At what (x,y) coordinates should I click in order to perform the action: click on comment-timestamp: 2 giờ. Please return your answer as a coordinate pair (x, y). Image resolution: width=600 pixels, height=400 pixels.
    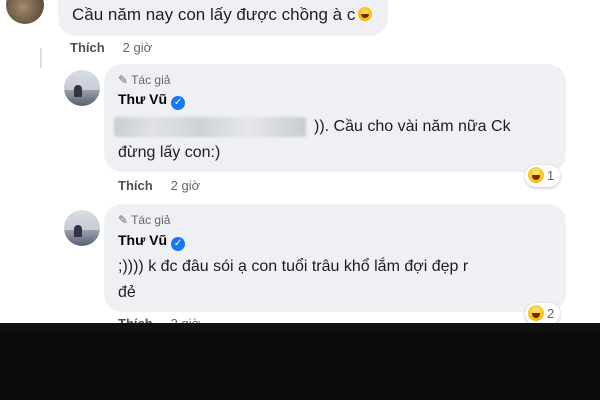
    Looking at the image, I should click on (138, 47).